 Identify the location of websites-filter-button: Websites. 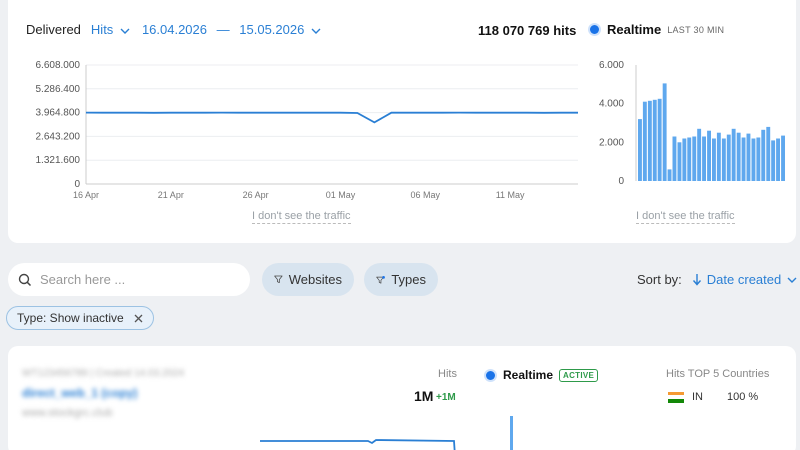
(308, 279).